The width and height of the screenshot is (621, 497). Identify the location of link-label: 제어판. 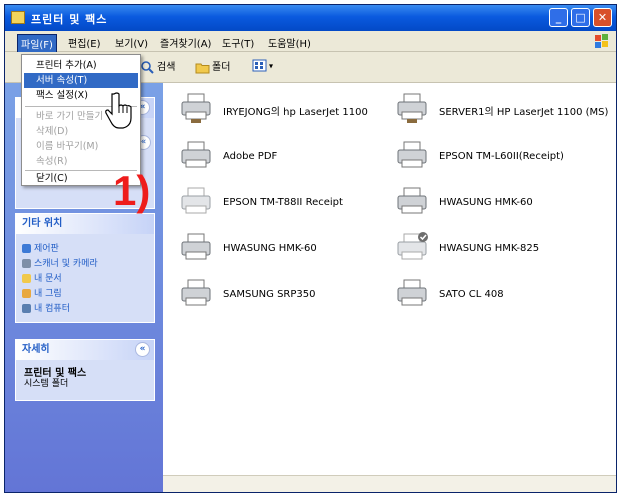
(46, 249).